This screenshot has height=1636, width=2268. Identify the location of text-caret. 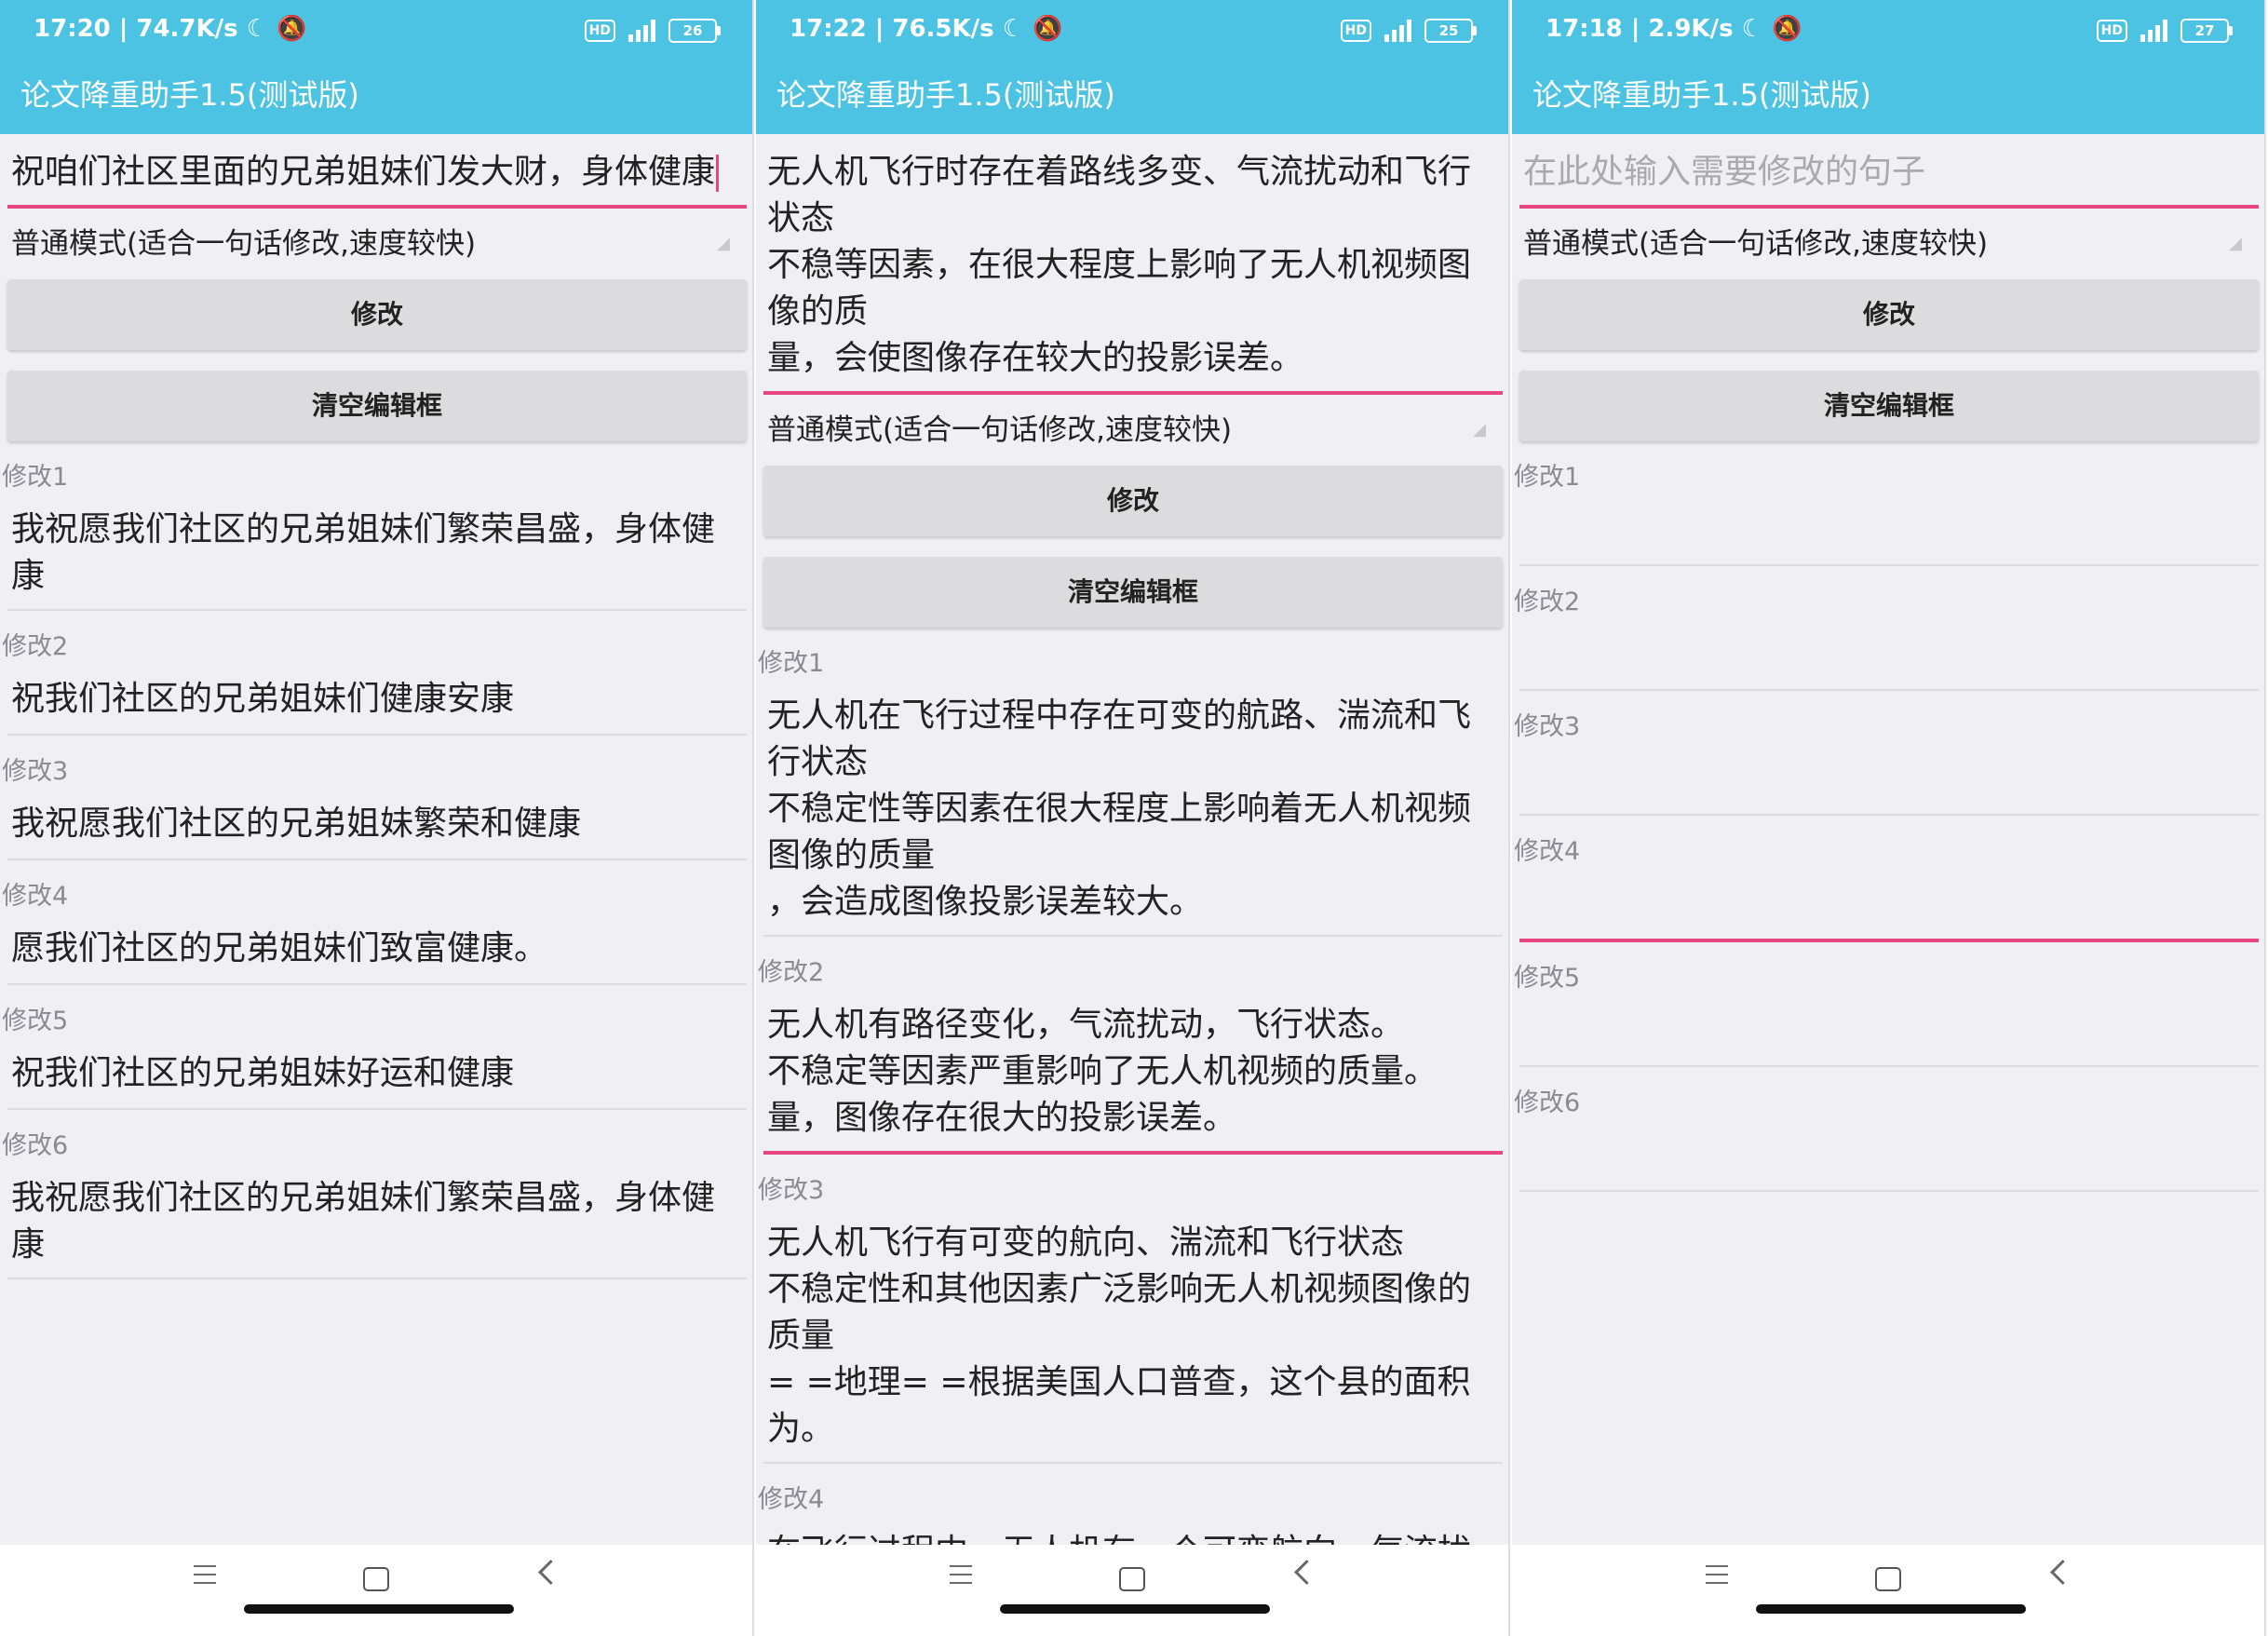
(718, 174).